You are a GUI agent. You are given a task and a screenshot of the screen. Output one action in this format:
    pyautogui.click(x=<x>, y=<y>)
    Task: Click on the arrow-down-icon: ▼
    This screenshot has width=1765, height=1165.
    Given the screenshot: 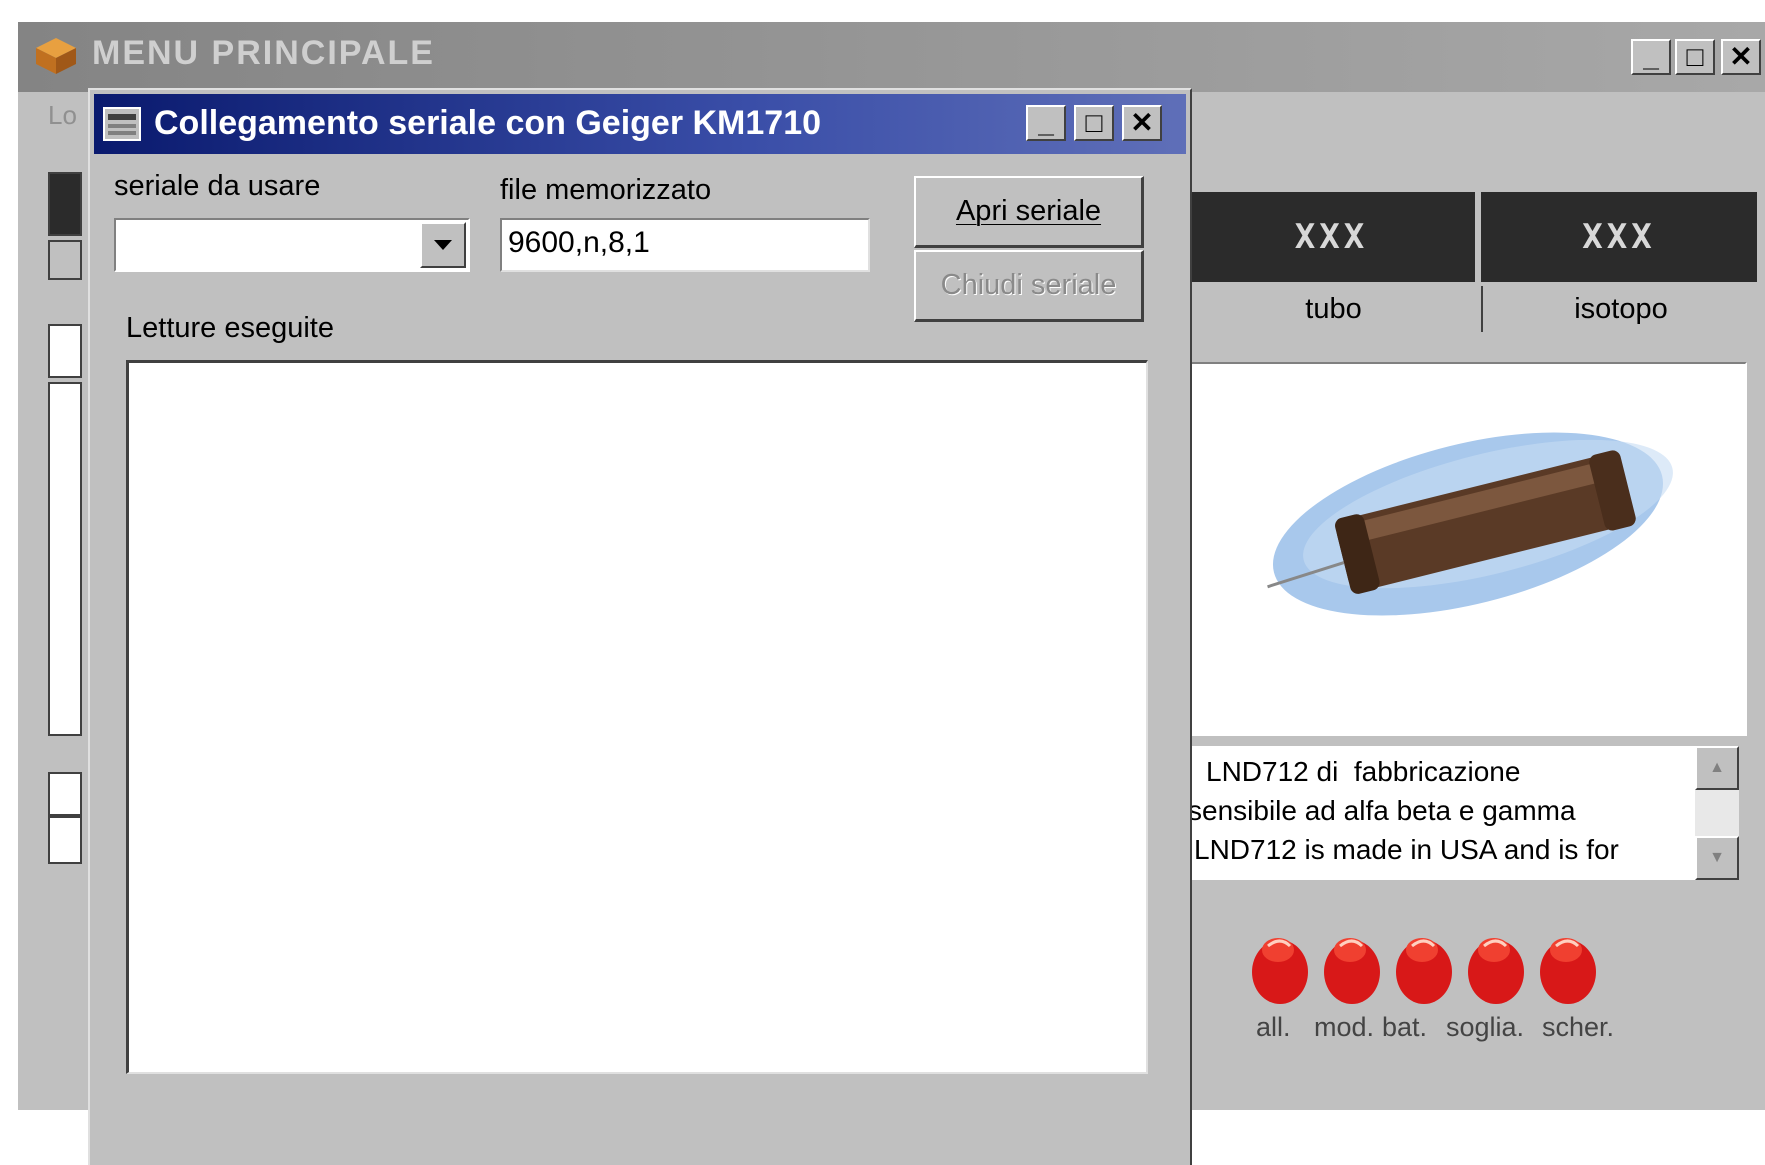 What is the action you would take?
    pyautogui.click(x=1717, y=857)
    